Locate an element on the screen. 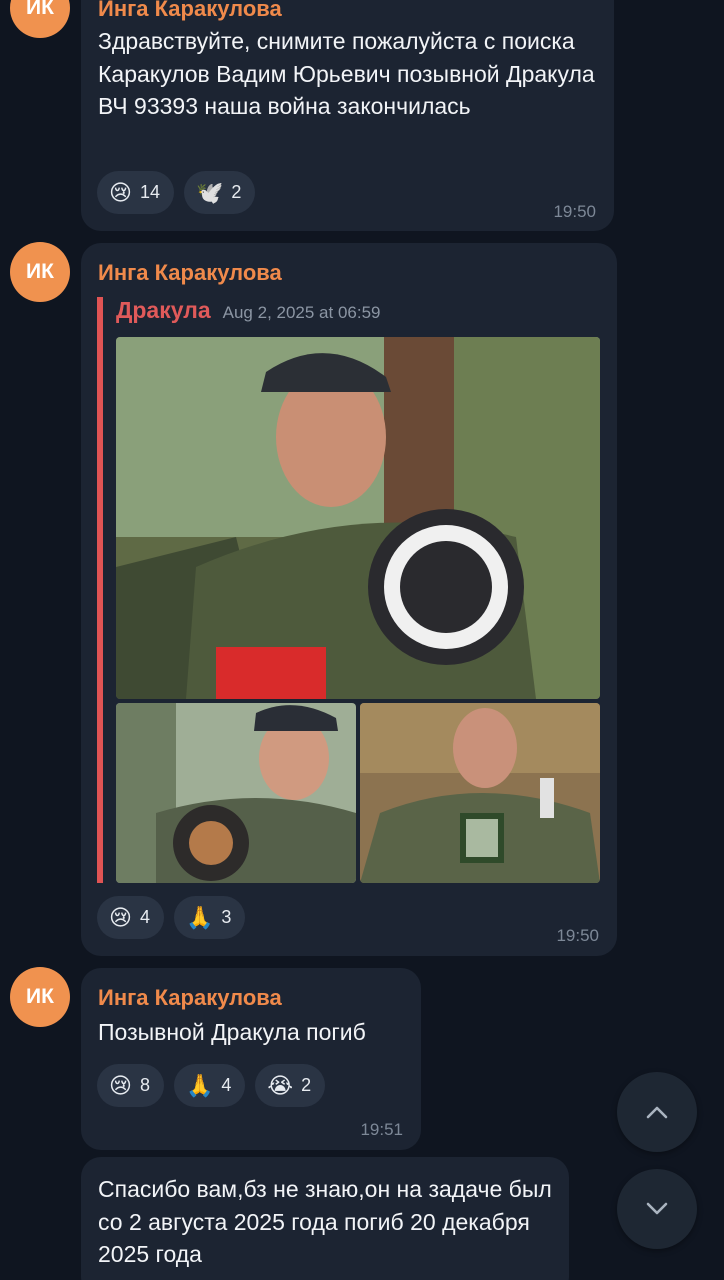 The width and height of the screenshot is (724, 1280). reaction-pray: 🙏 3 is located at coordinates (209, 917).